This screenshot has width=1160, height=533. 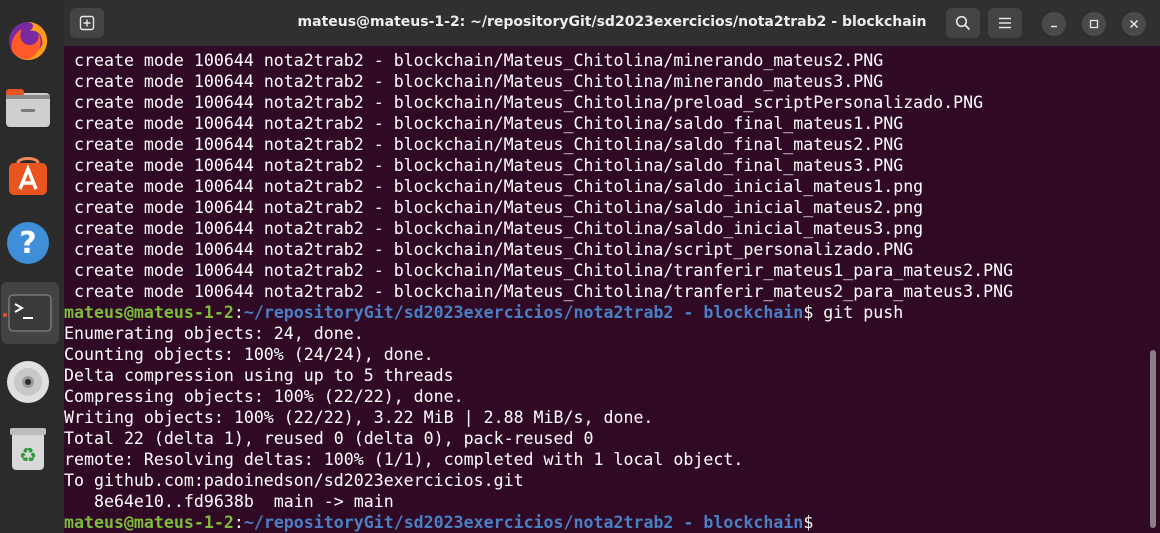 I want to click on minimize-icon, so click(x=1054, y=26).